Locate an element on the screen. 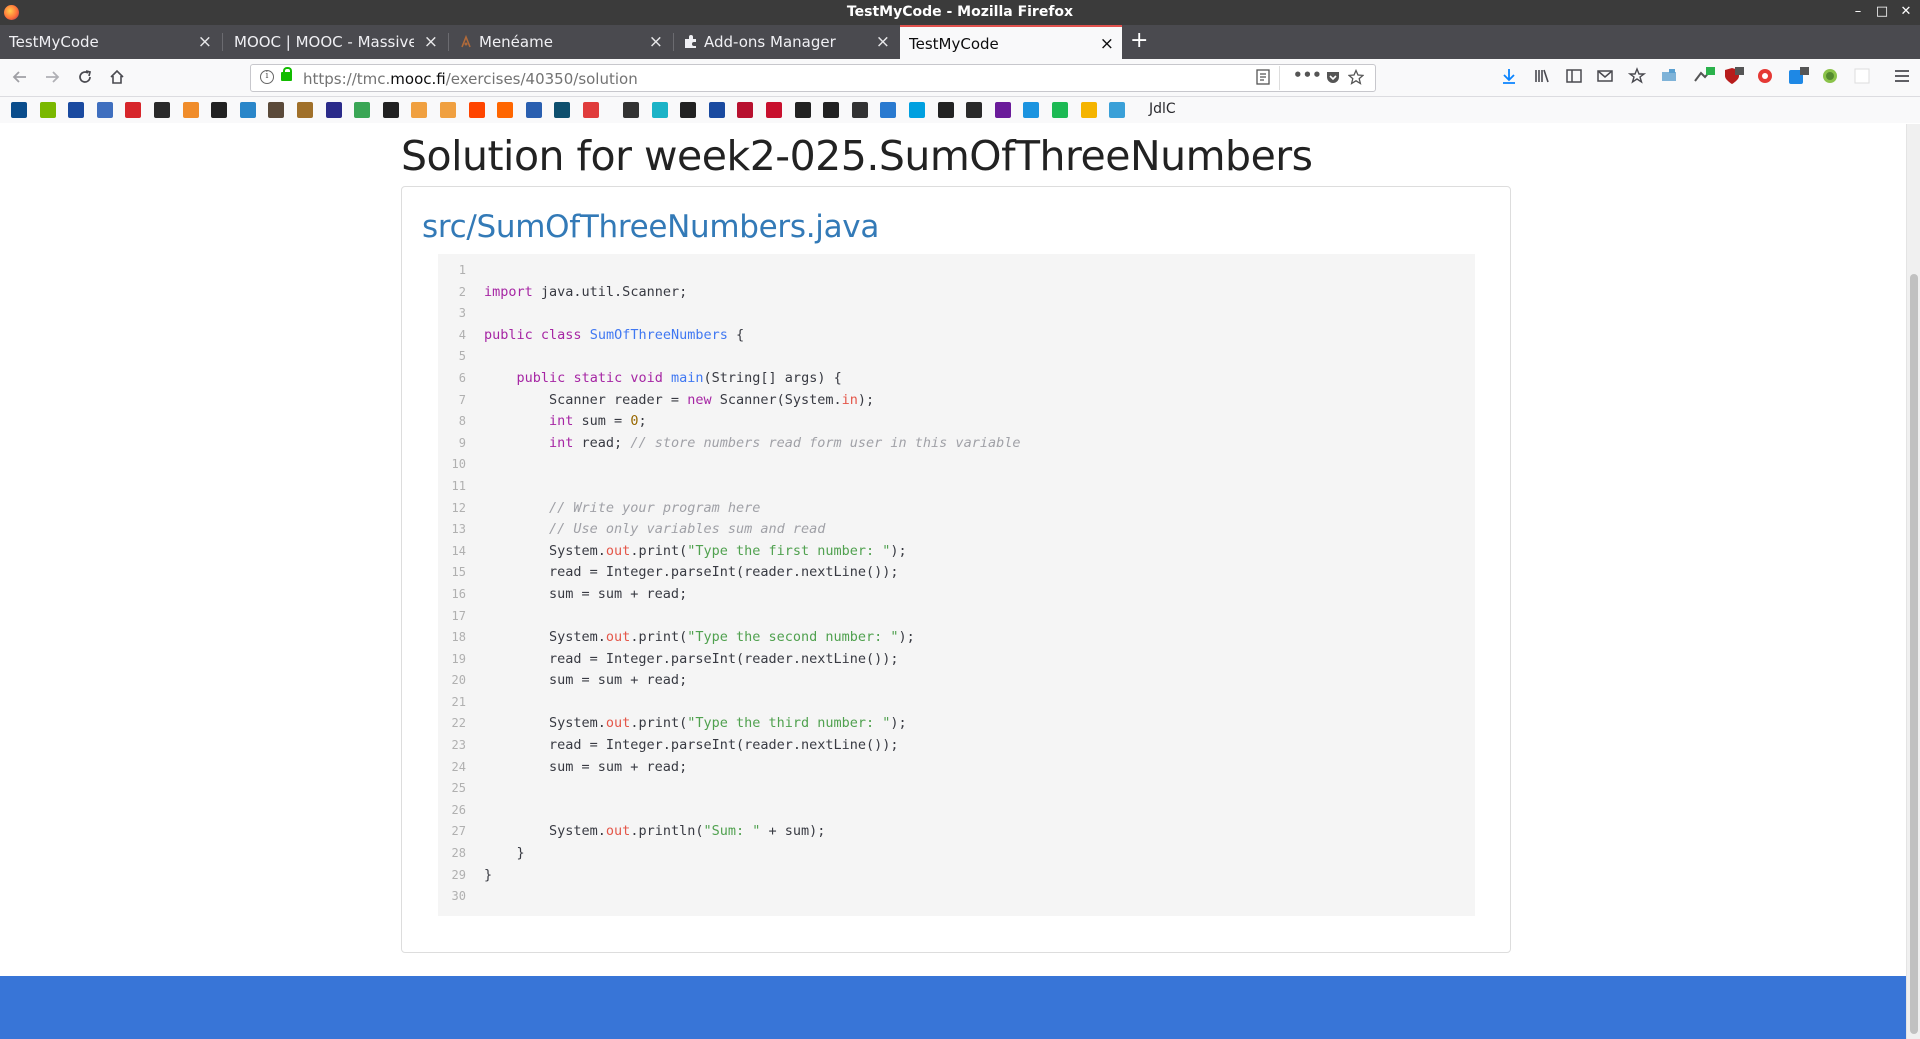 This screenshot has height=1039, width=1920. downloads-icon is located at coordinates (1509, 78).